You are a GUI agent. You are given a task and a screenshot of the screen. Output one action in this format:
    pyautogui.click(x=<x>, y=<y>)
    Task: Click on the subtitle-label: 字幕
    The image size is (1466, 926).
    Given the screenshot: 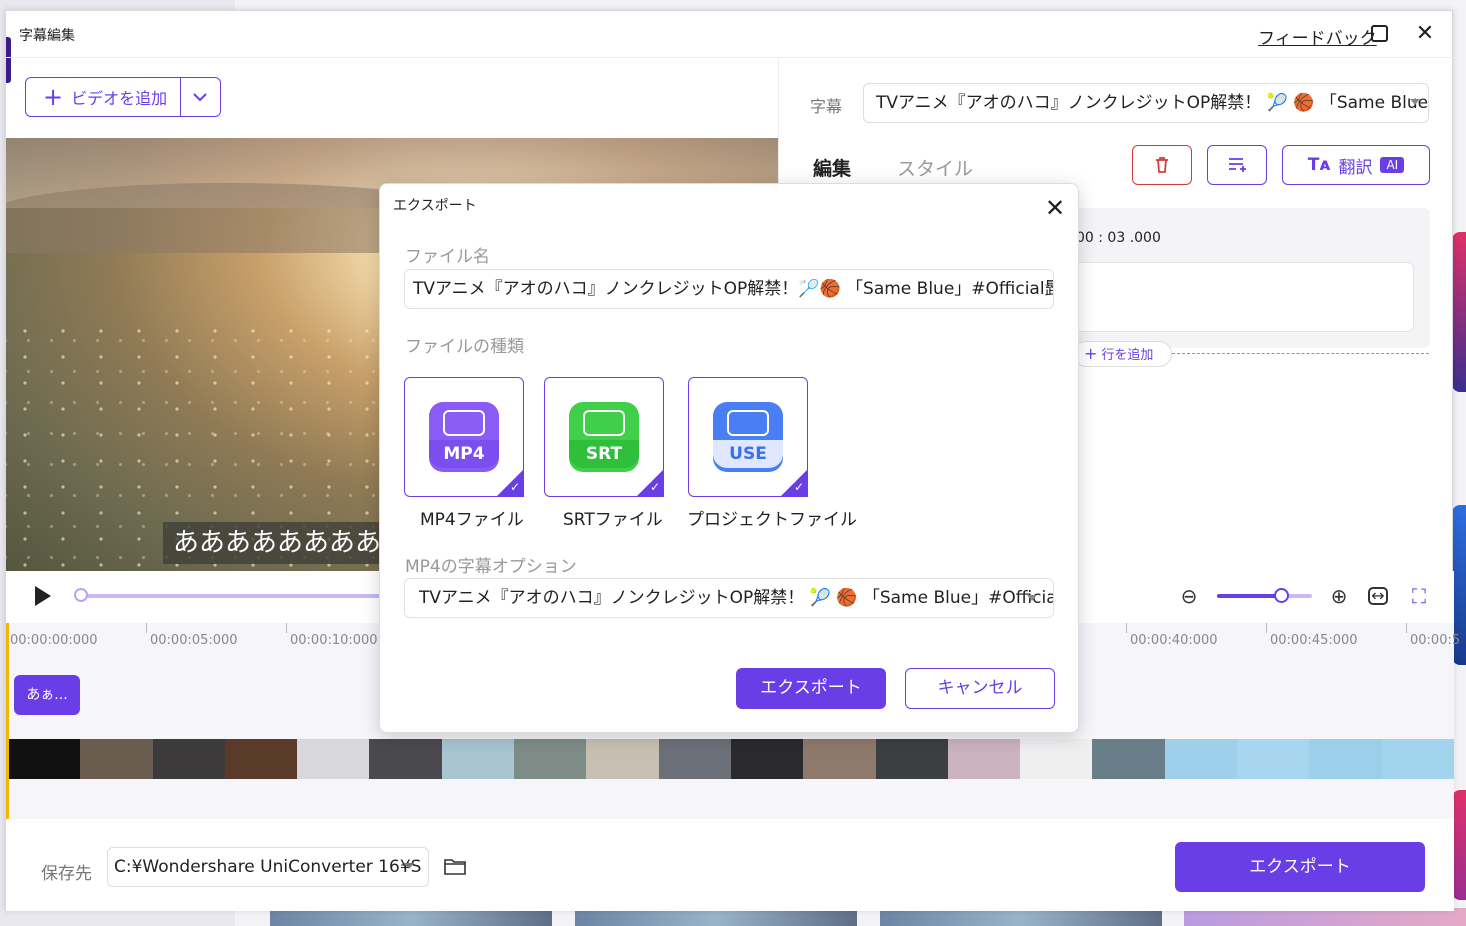 What is the action you would take?
    pyautogui.click(x=826, y=106)
    